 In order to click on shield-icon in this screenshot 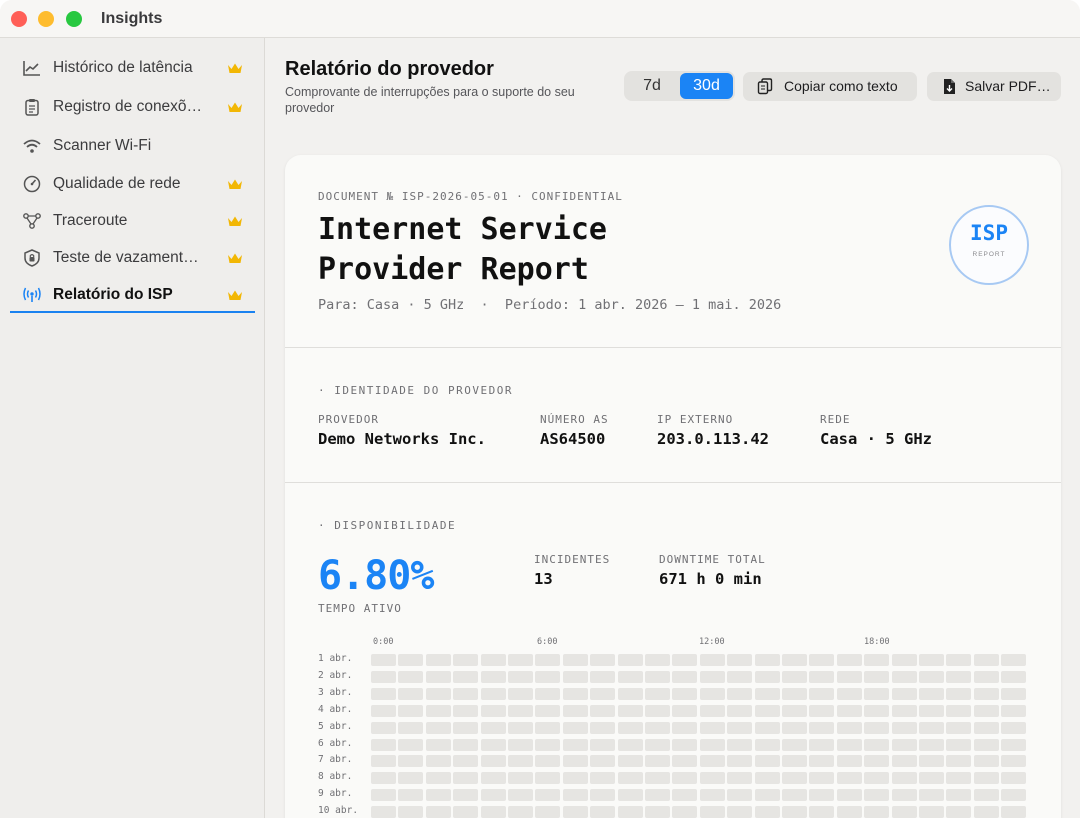, I will do `click(32, 258)`.